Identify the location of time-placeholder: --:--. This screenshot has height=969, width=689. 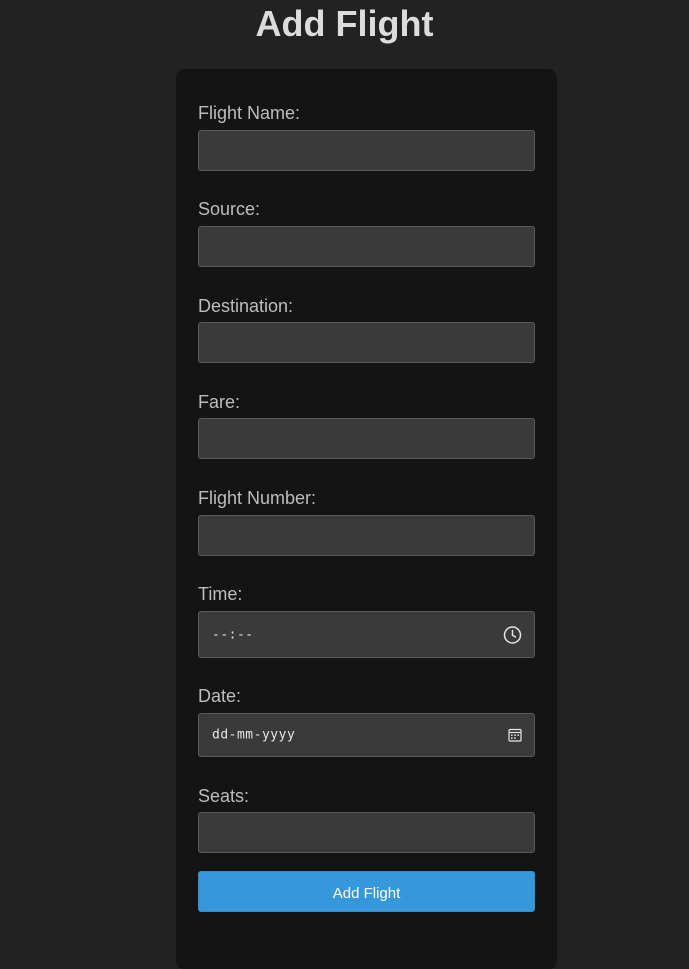
(233, 634).